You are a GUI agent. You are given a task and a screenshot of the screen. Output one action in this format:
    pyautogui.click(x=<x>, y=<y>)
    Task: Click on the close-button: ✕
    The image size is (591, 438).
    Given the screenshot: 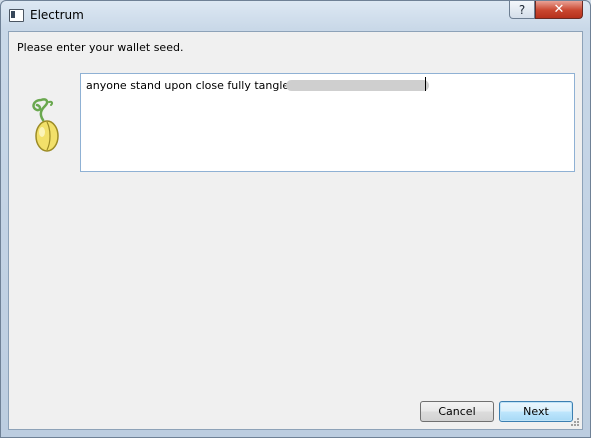 What is the action you would take?
    pyautogui.click(x=559, y=10)
    